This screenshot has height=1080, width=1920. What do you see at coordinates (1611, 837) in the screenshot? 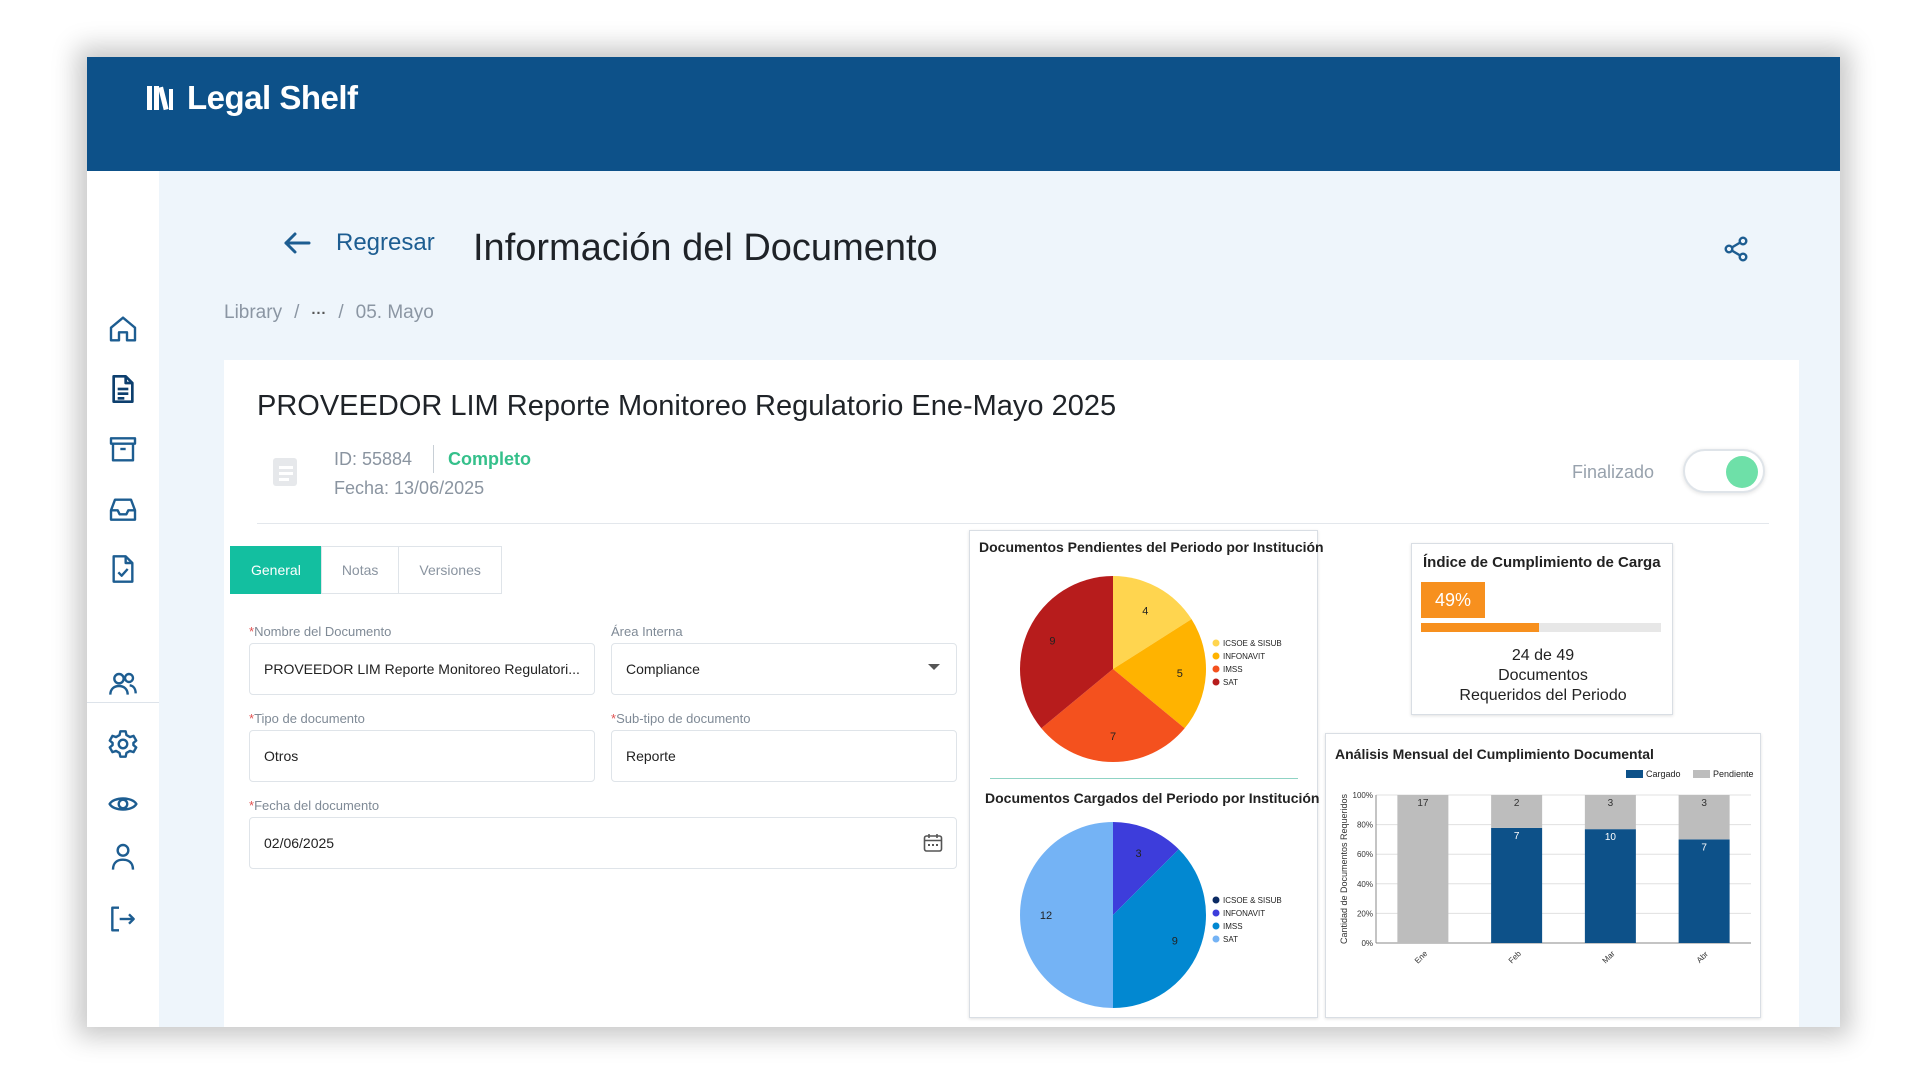
I see `bar-data-label: 10` at bounding box center [1611, 837].